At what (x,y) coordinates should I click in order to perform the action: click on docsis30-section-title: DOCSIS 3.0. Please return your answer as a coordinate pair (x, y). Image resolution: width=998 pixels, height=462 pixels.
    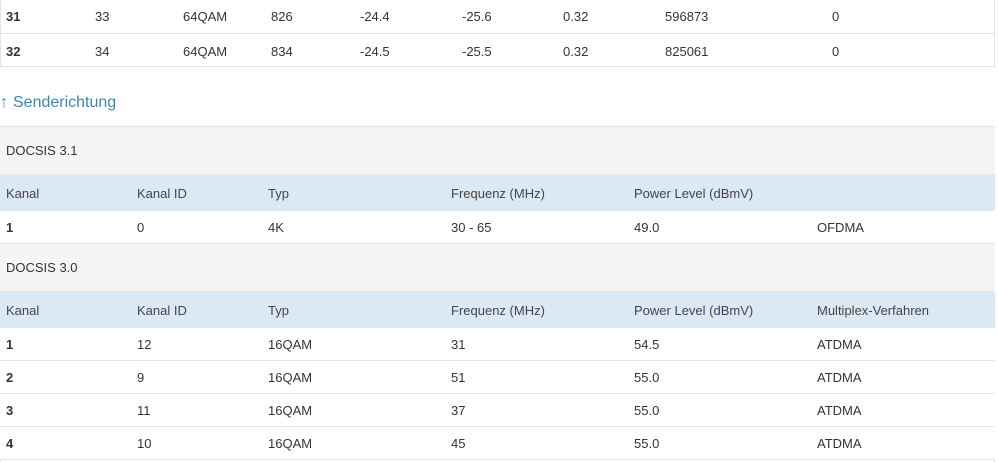
    Looking at the image, I should click on (497, 268).